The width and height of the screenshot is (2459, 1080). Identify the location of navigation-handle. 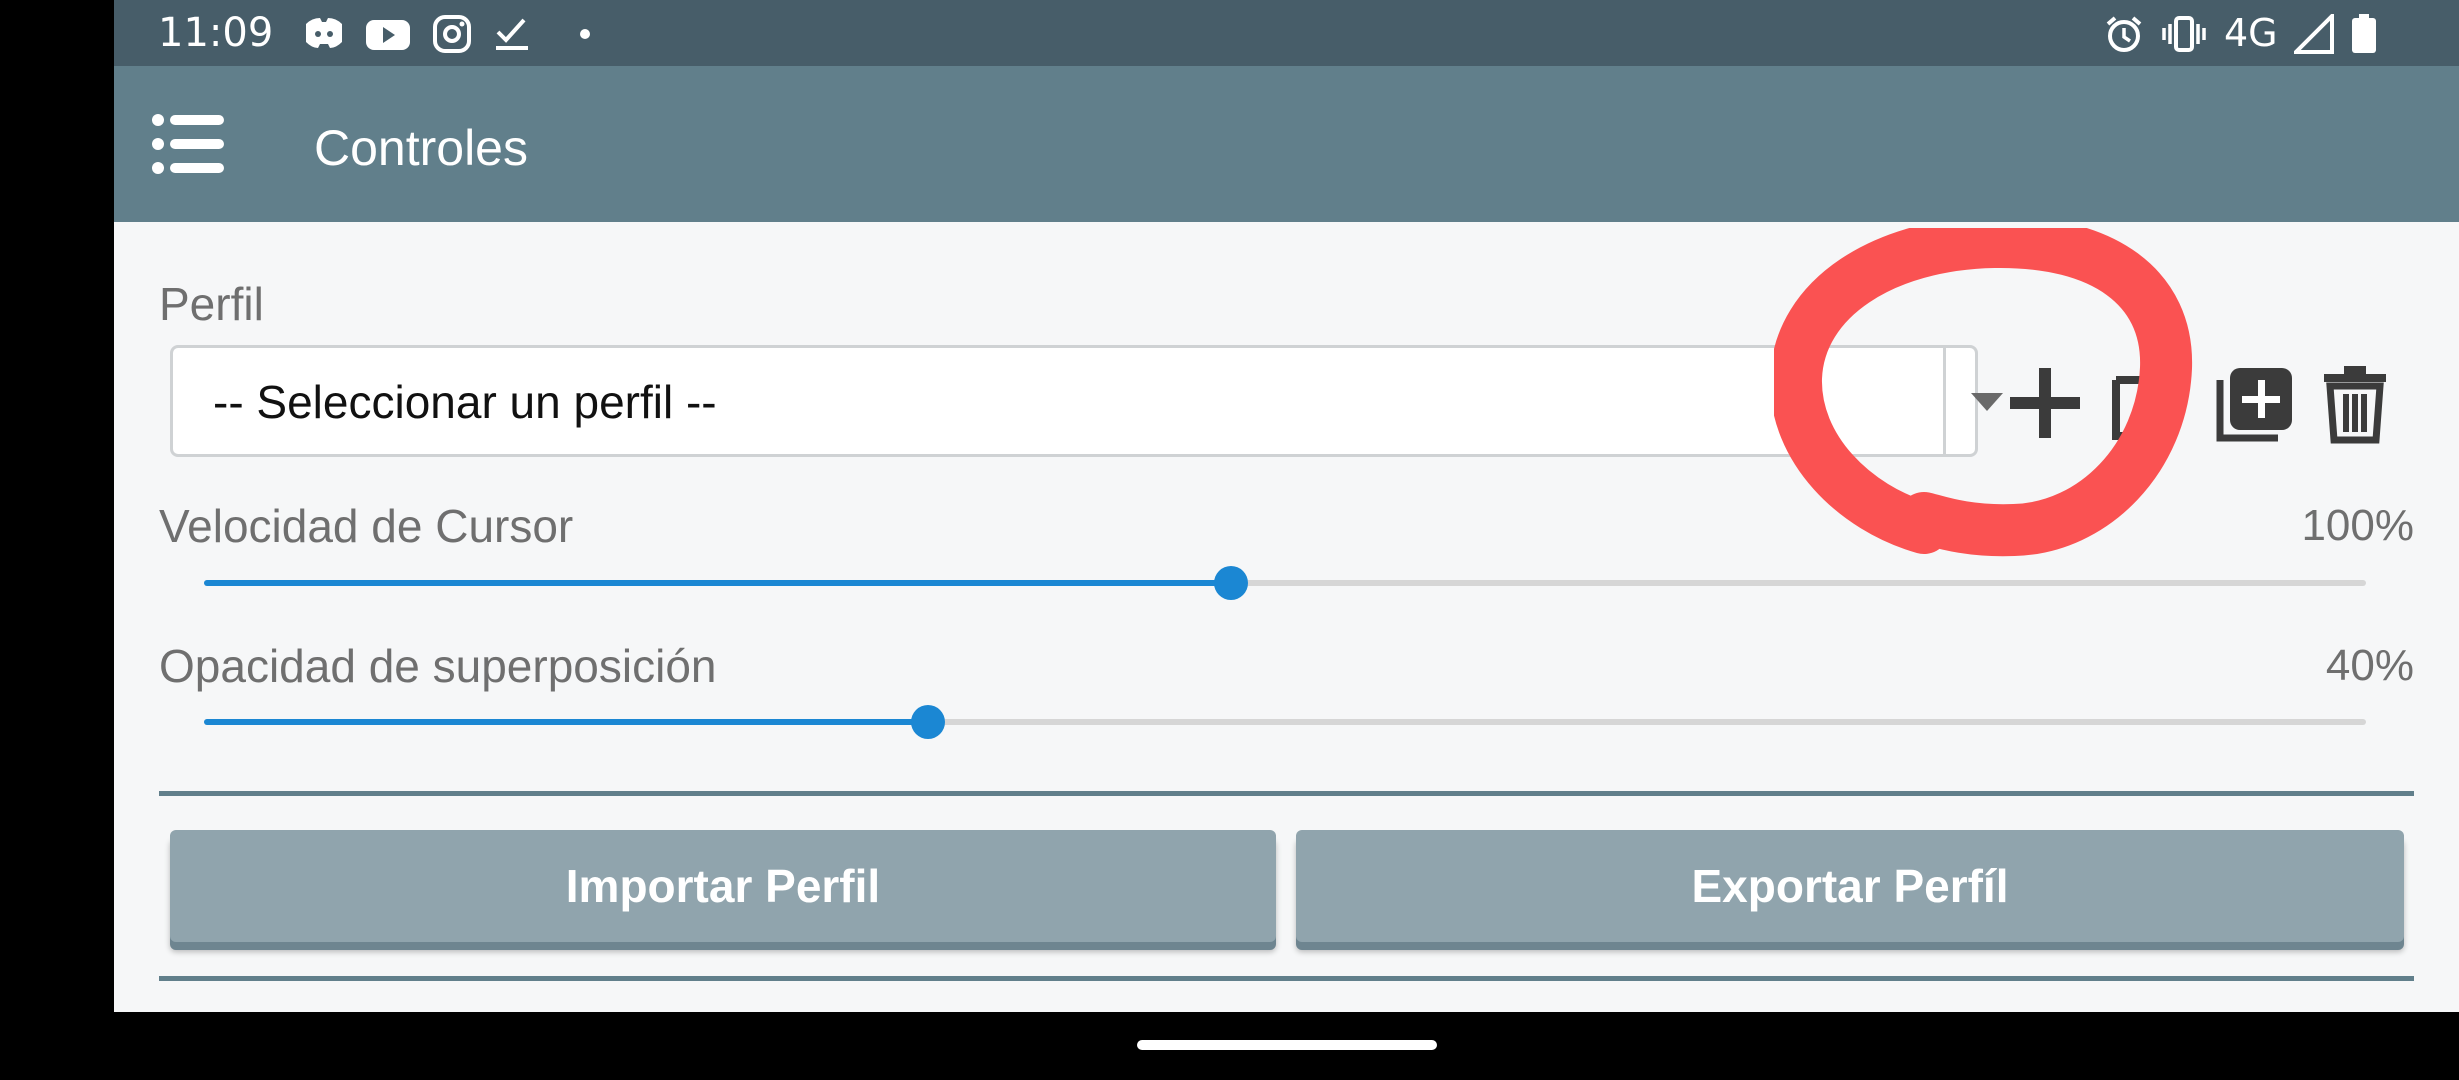
(1287, 1045).